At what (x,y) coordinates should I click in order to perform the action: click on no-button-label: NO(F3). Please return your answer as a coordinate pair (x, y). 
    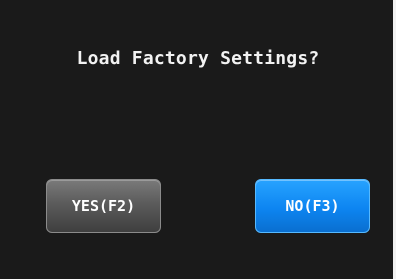
    Looking at the image, I should click on (312, 206).